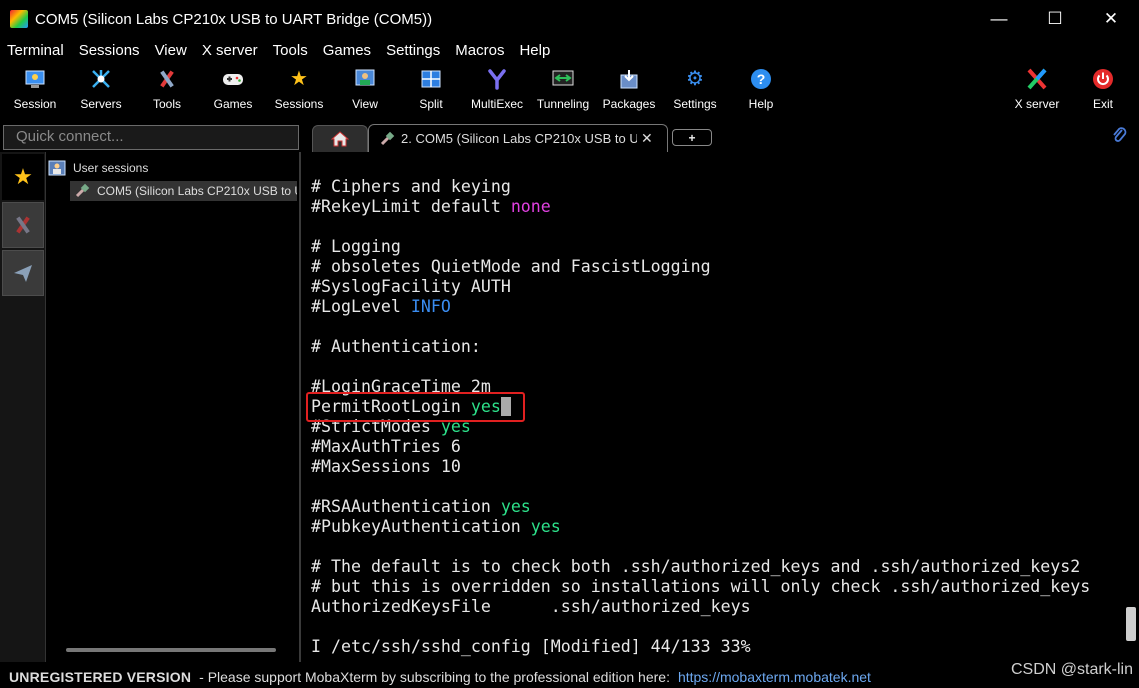 The image size is (1139, 688). What do you see at coordinates (1131, 407) in the screenshot?
I see `terminal-vertical-scrollbar` at bounding box center [1131, 407].